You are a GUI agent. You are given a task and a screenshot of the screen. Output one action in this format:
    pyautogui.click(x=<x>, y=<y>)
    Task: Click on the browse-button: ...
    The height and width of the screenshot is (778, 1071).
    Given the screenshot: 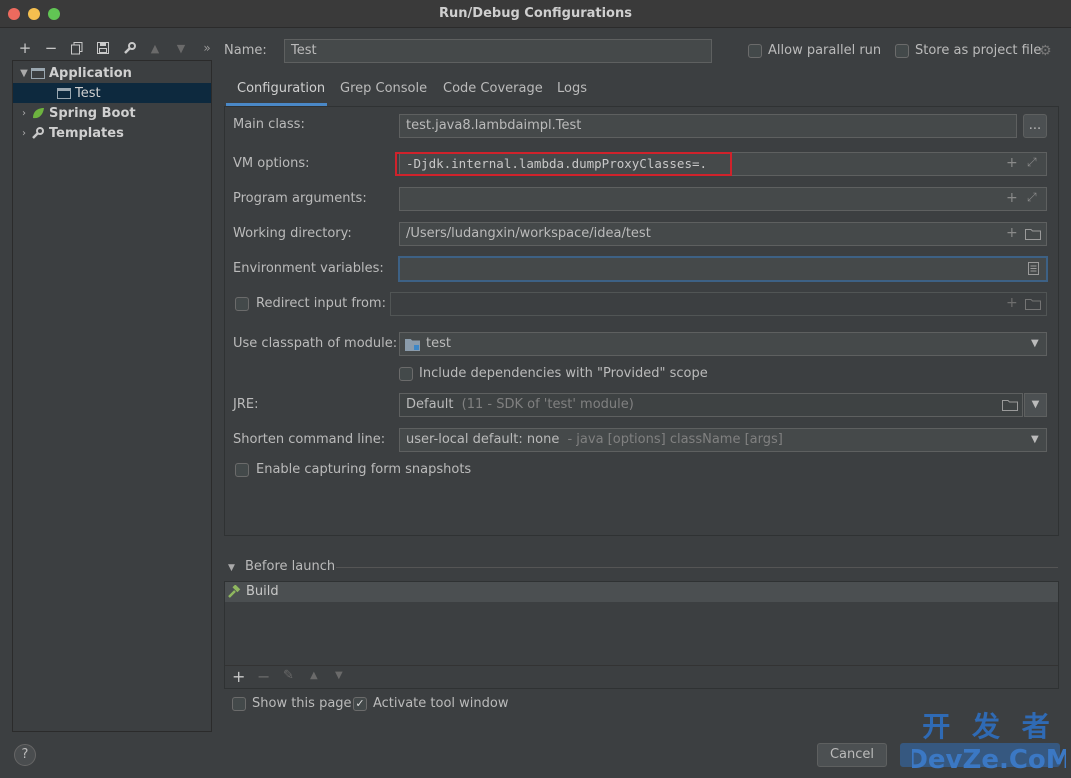 What is the action you would take?
    pyautogui.click(x=1035, y=126)
    